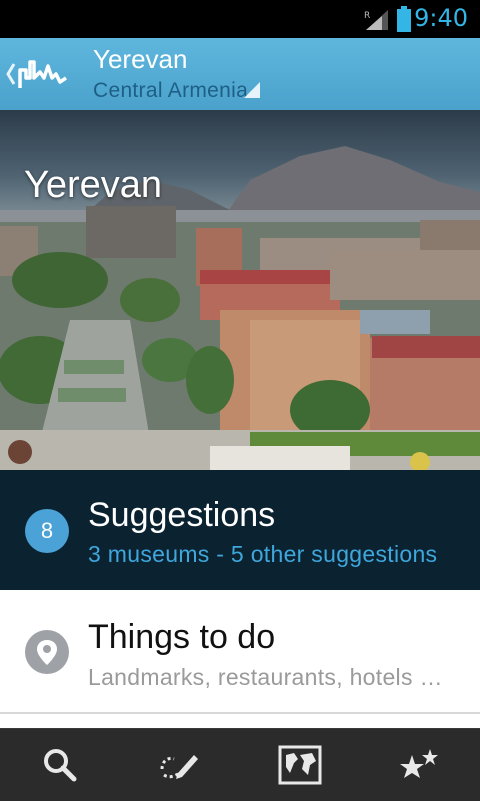 Image resolution: width=480 pixels, height=801 pixels. Describe the element at coordinates (252, 90) in the screenshot. I see `spinner-triangle-icon` at that location.